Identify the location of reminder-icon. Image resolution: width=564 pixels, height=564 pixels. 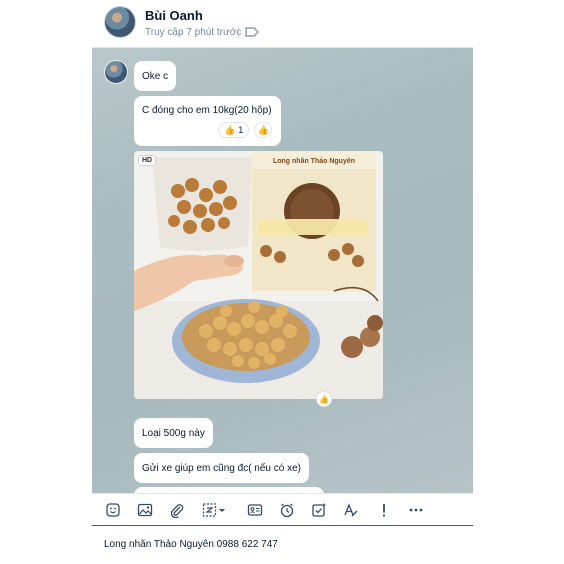
(286, 510).